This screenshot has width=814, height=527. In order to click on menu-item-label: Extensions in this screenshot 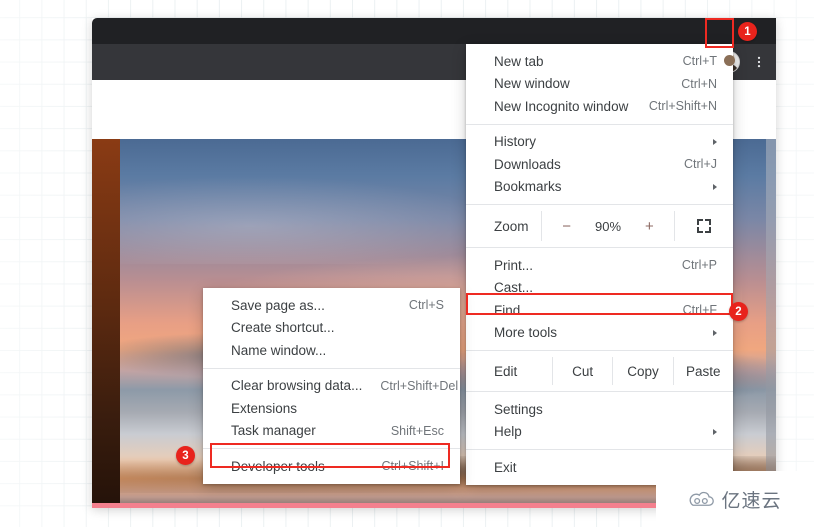, I will do `click(264, 408)`.